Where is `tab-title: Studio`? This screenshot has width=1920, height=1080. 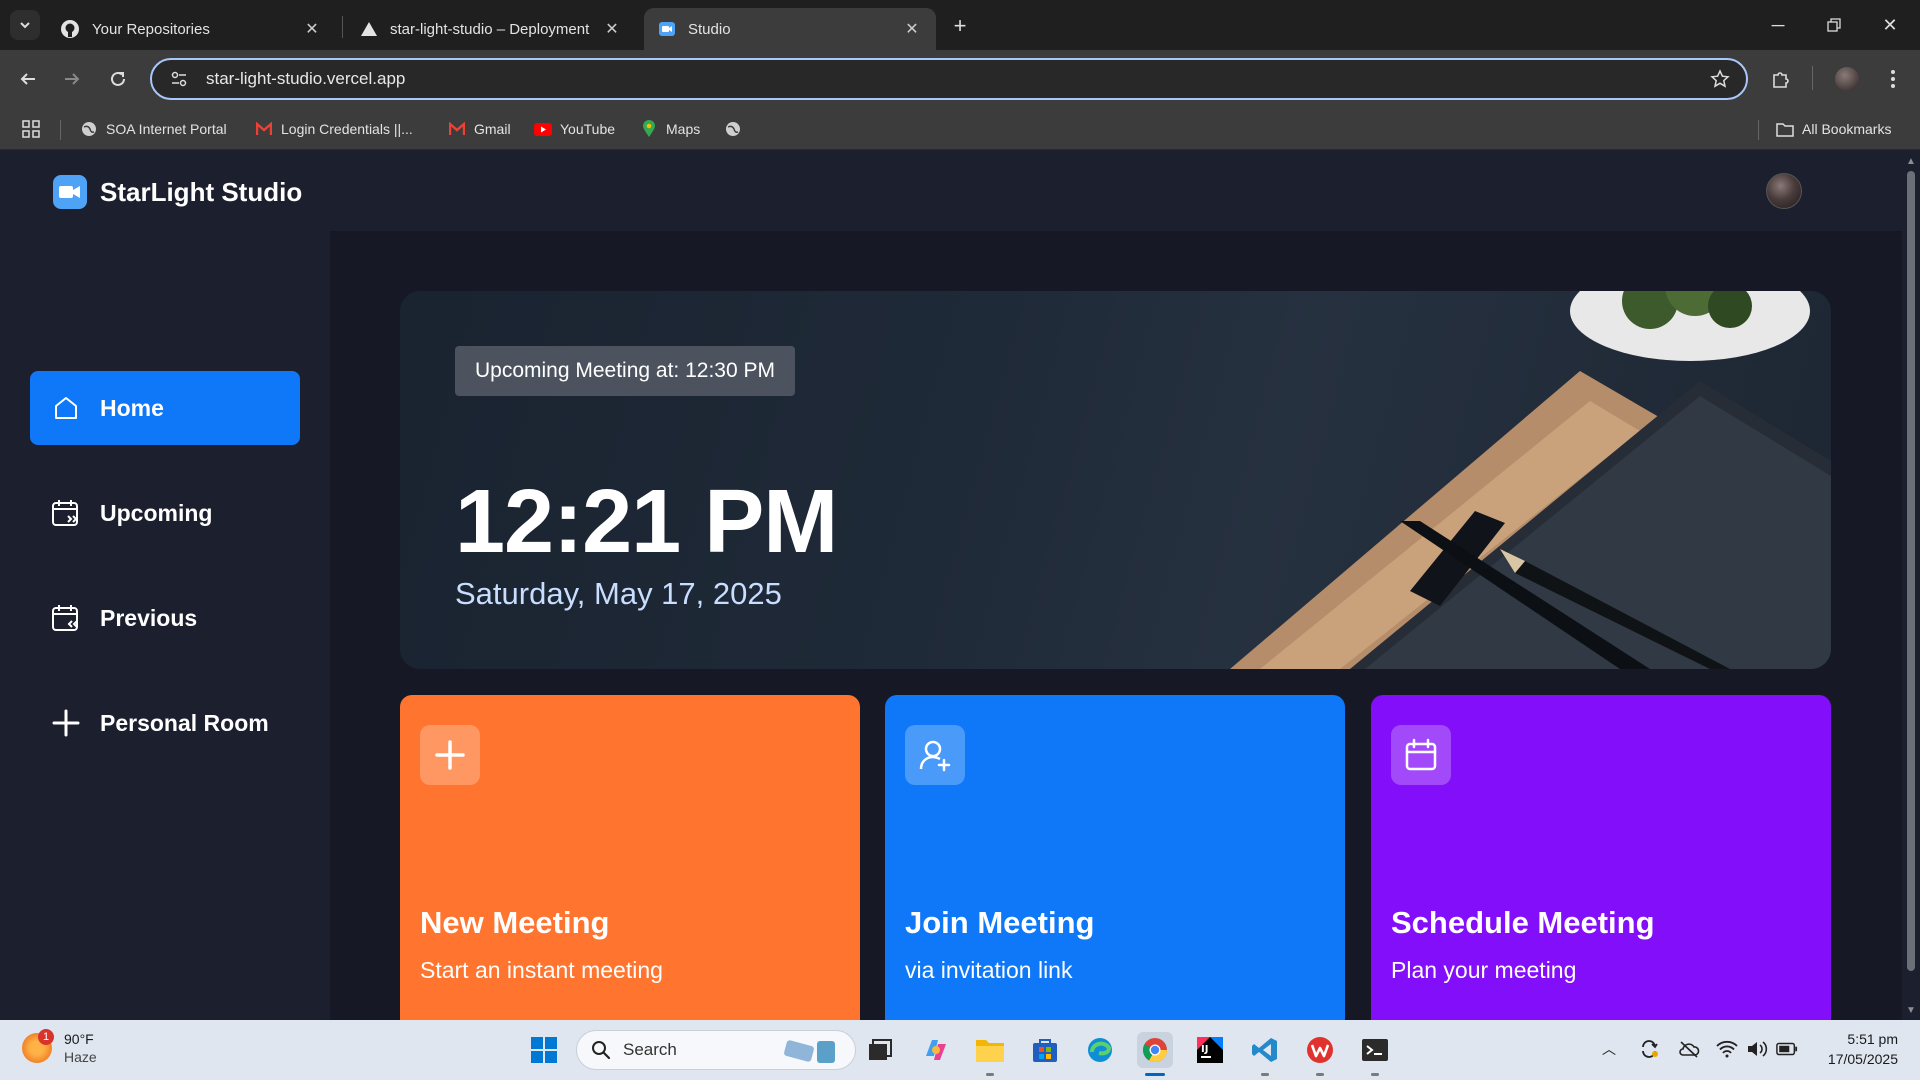 tab-title: Studio is located at coordinates (709, 29).